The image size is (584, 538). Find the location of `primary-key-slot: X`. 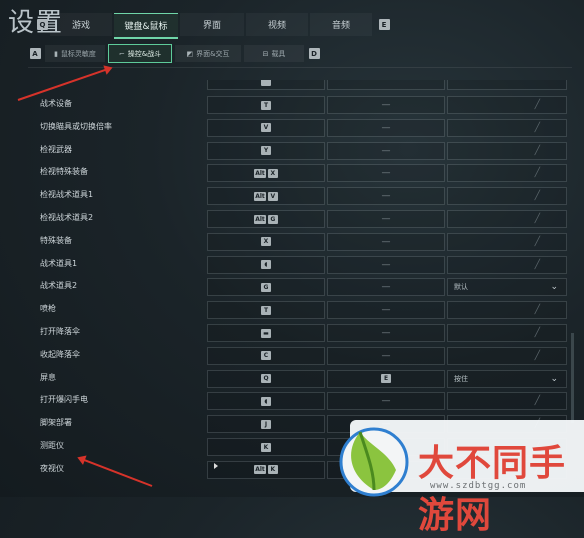

primary-key-slot: X is located at coordinates (266, 241).